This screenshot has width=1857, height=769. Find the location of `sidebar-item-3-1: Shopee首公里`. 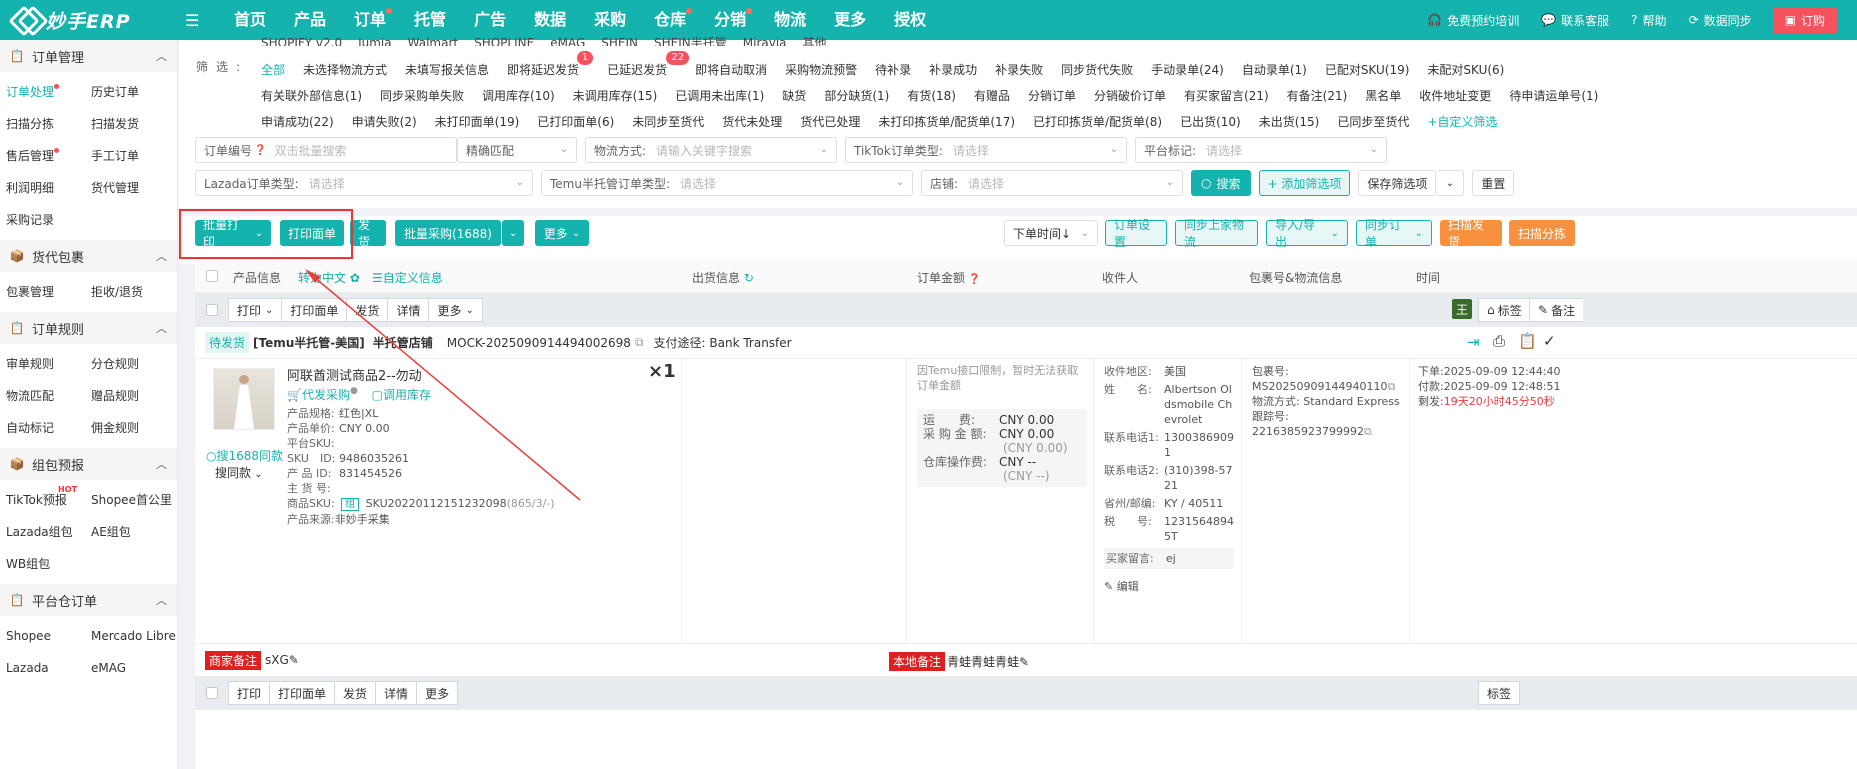

sidebar-item-3-1: Shopee首公里 is located at coordinates (133, 500).